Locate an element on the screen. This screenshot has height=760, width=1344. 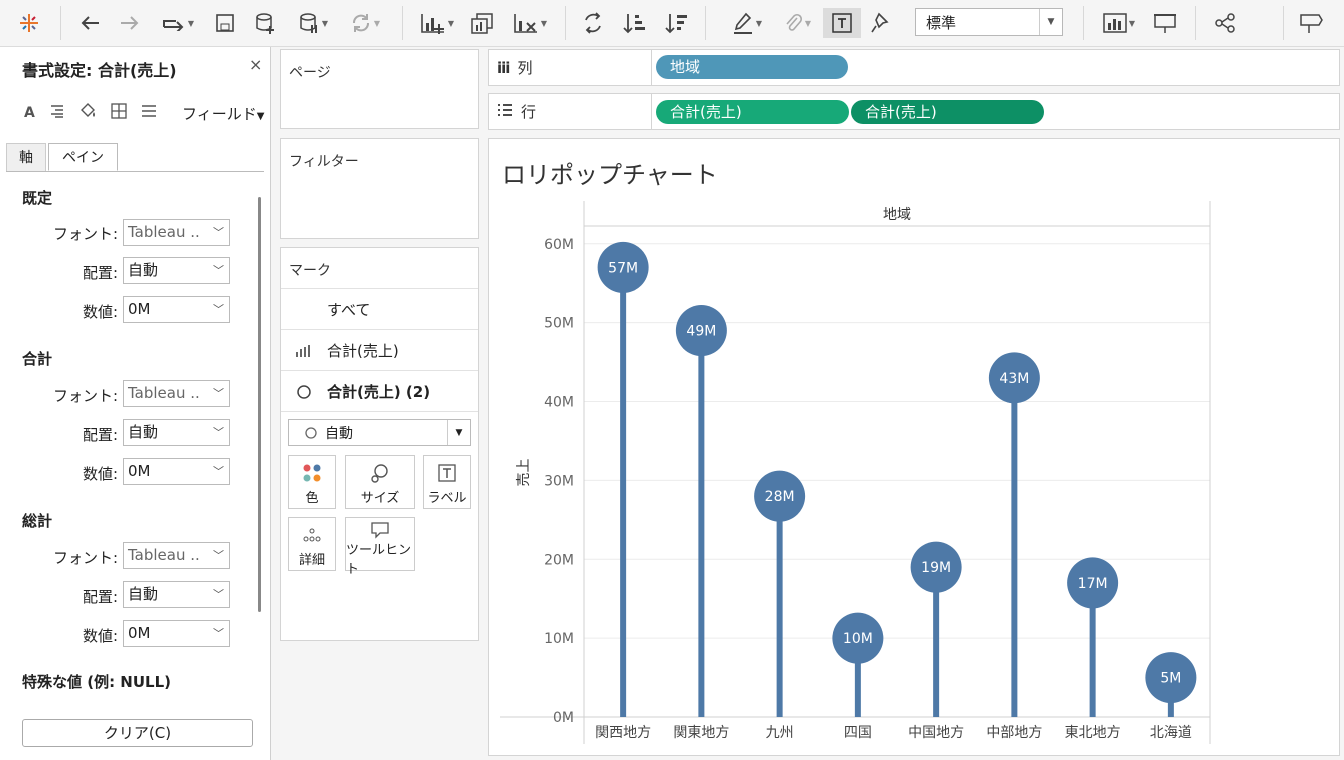
number-label: 数値: is located at coordinates (100, 312).